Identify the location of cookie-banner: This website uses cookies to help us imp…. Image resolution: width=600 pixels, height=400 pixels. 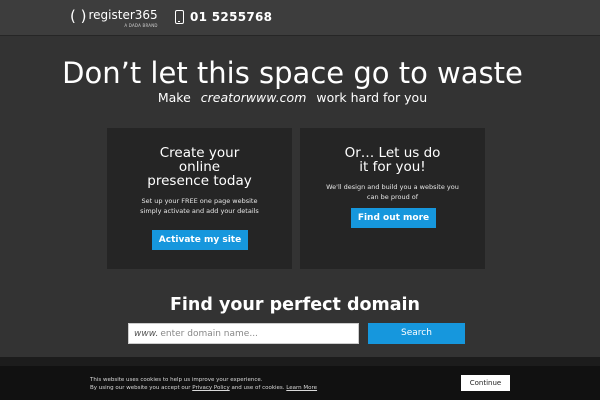
(300, 383).